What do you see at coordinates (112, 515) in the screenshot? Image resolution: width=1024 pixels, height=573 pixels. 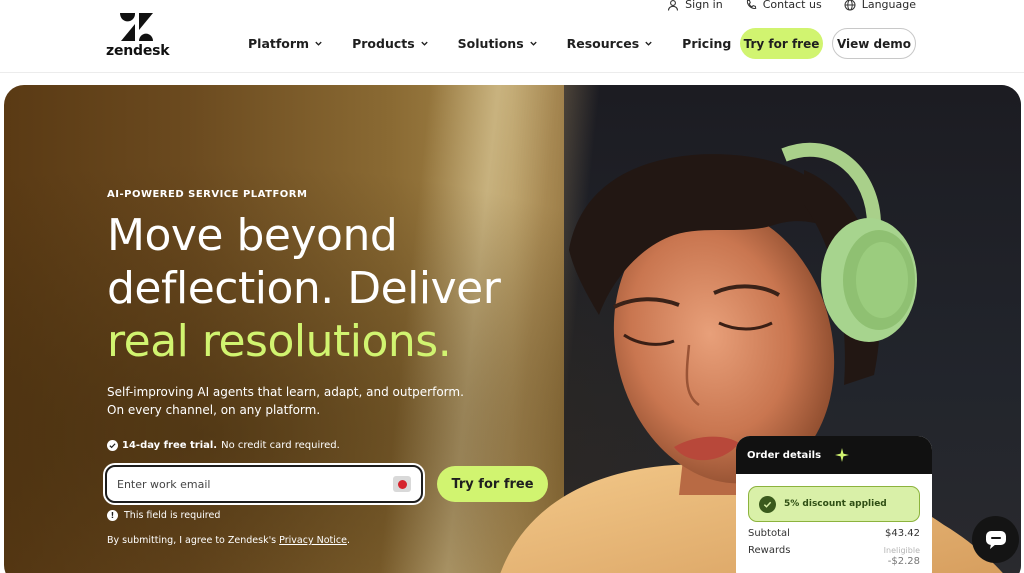 I see `info-icon: !` at bounding box center [112, 515].